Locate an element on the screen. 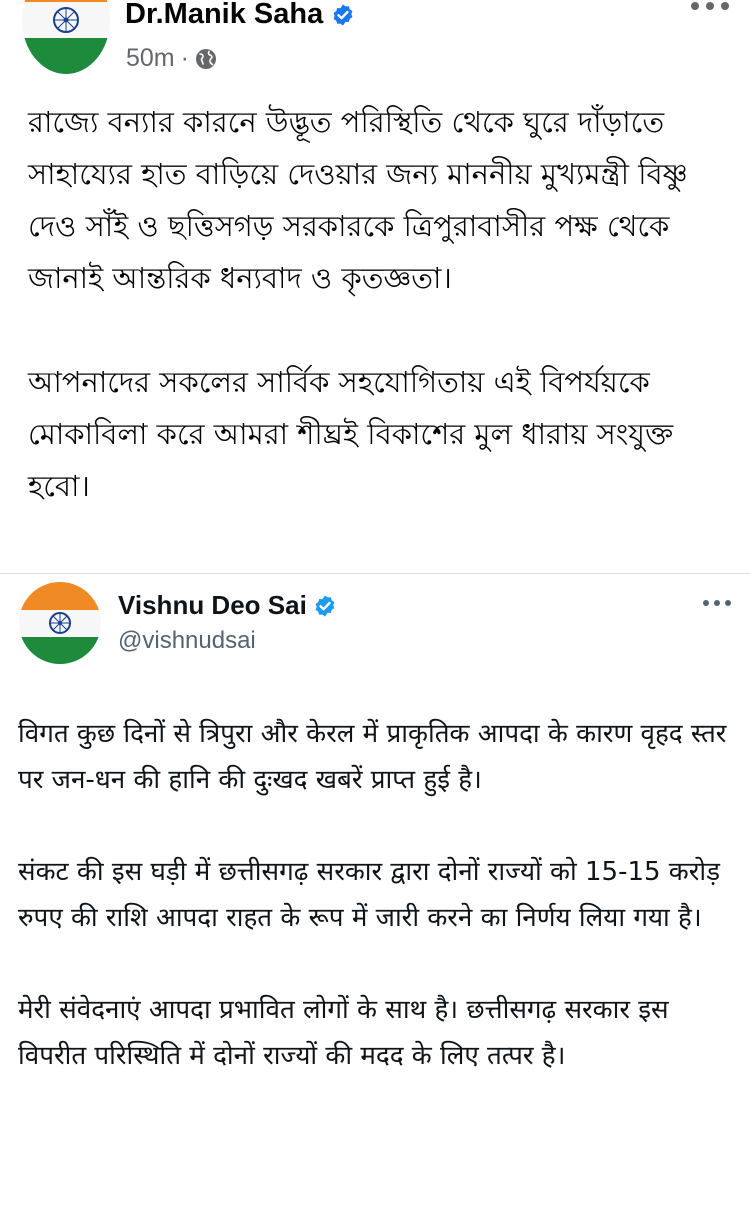 The height and width of the screenshot is (1231, 750). author-name: Dr.Manik Saha is located at coordinates (224, 15).